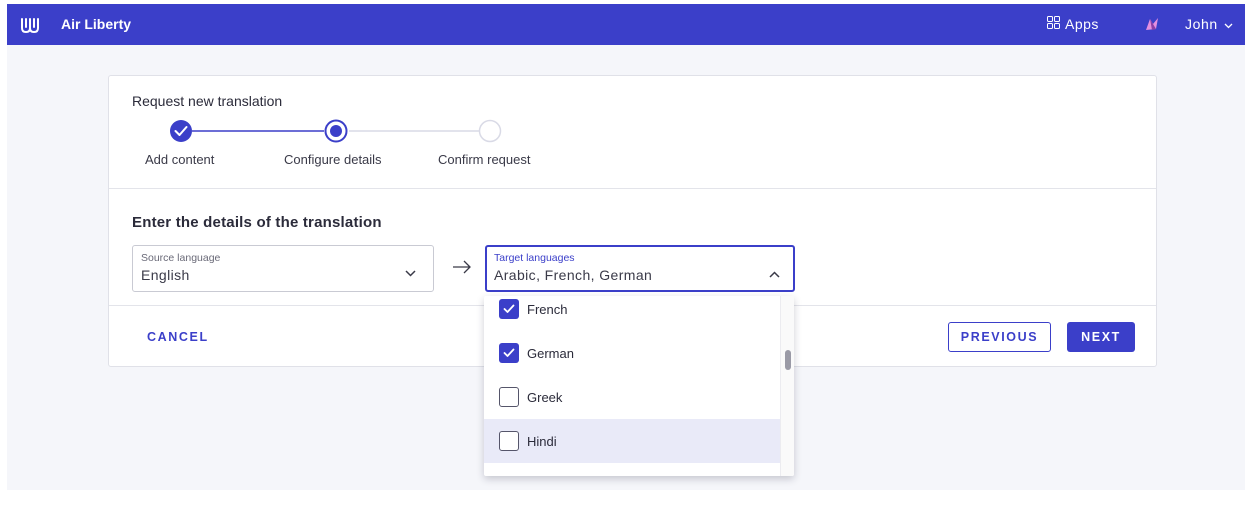  What do you see at coordinates (788, 360) in the screenshot?
I see `scrollbar-thumb` at bounding box center [788, 360].